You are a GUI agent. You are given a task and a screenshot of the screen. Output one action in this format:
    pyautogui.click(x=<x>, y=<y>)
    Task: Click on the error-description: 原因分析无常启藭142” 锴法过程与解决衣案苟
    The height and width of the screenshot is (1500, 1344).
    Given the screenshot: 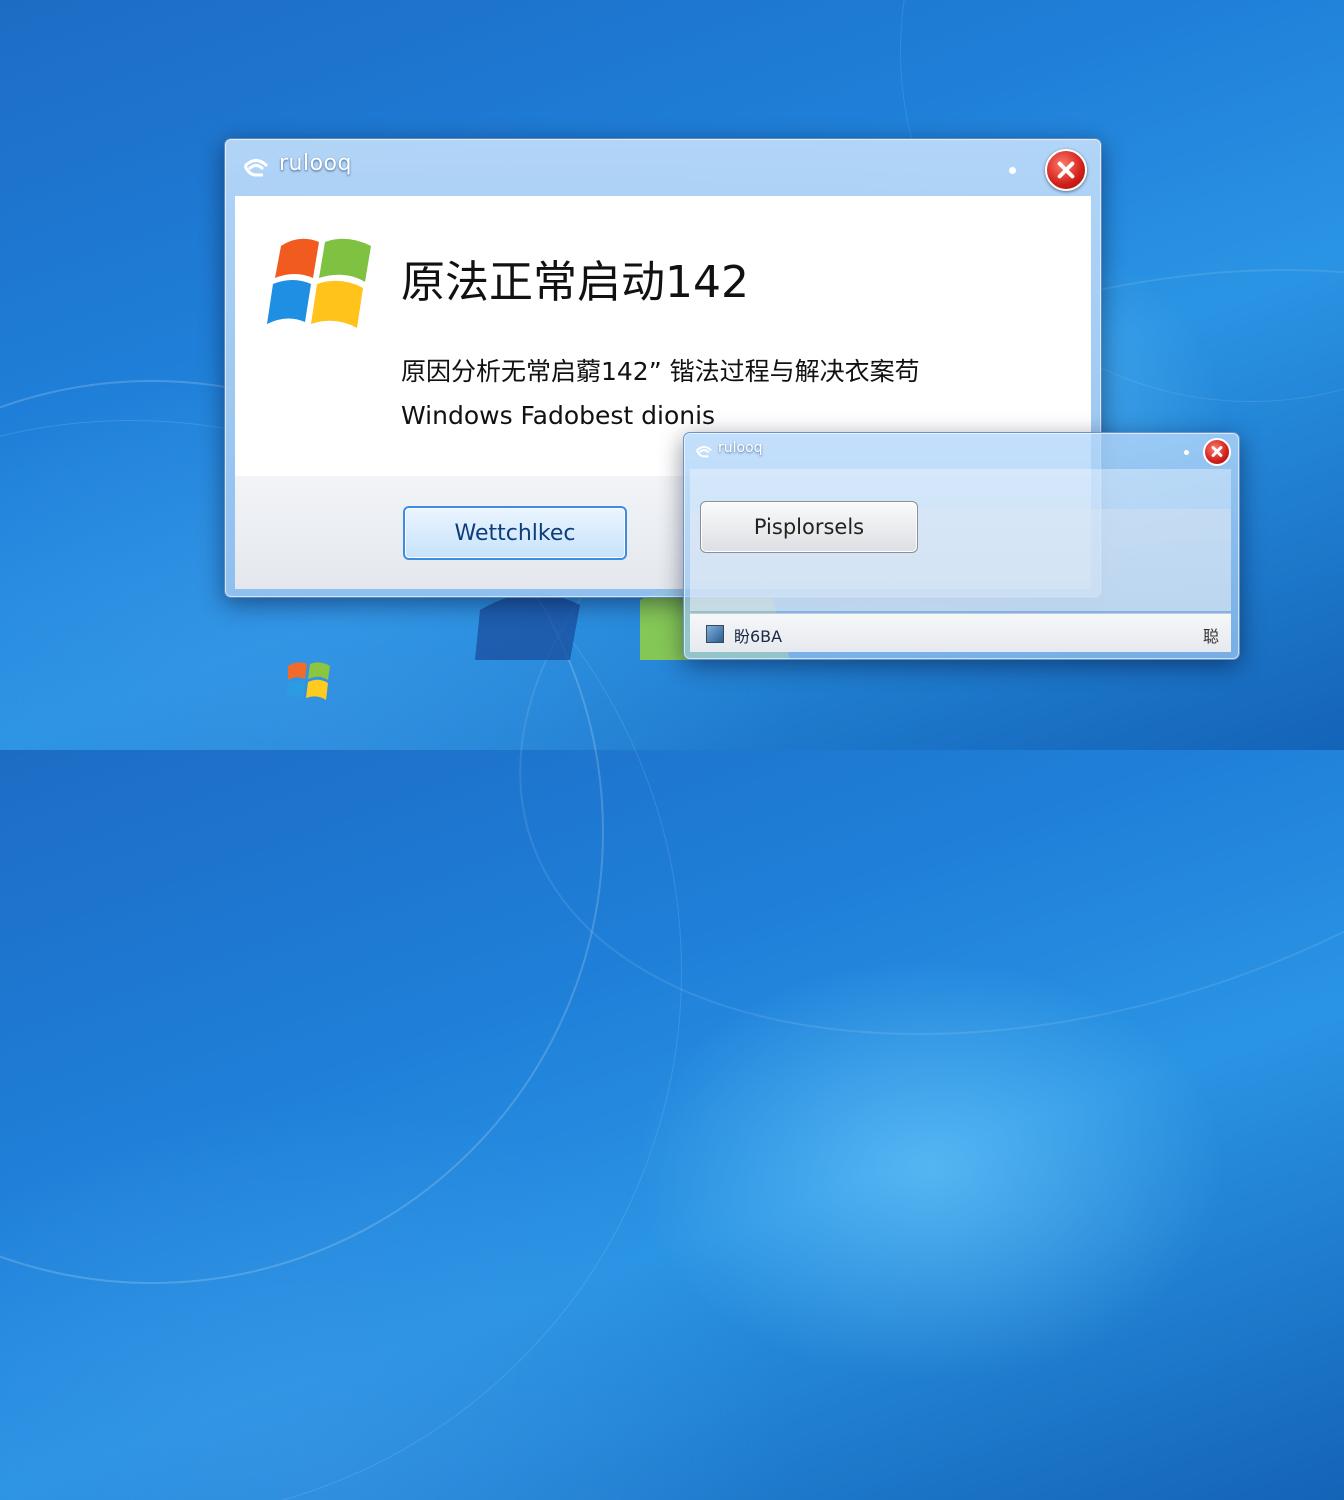 What is the action you would take?
    pyautogui.click(x=660, y=371)
    